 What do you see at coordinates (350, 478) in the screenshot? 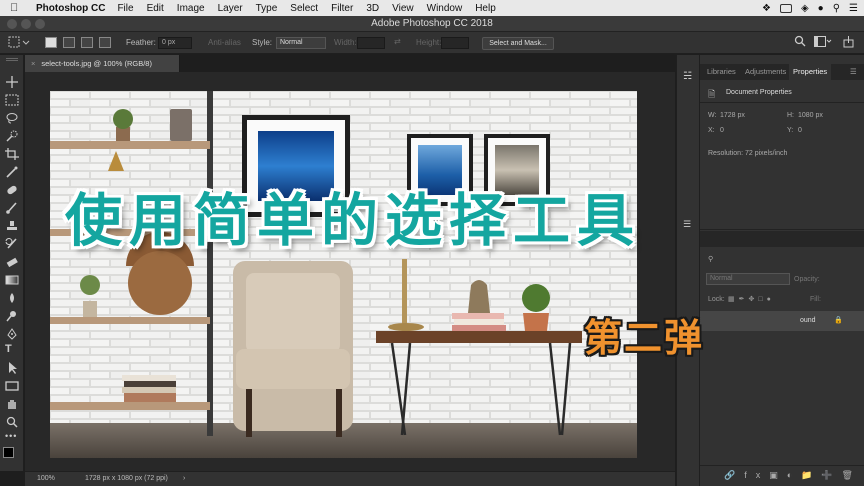
I see `status-bar: 100% 1728 px x 1080 px (72 ppi) ›` at bounding box center [350, 478].